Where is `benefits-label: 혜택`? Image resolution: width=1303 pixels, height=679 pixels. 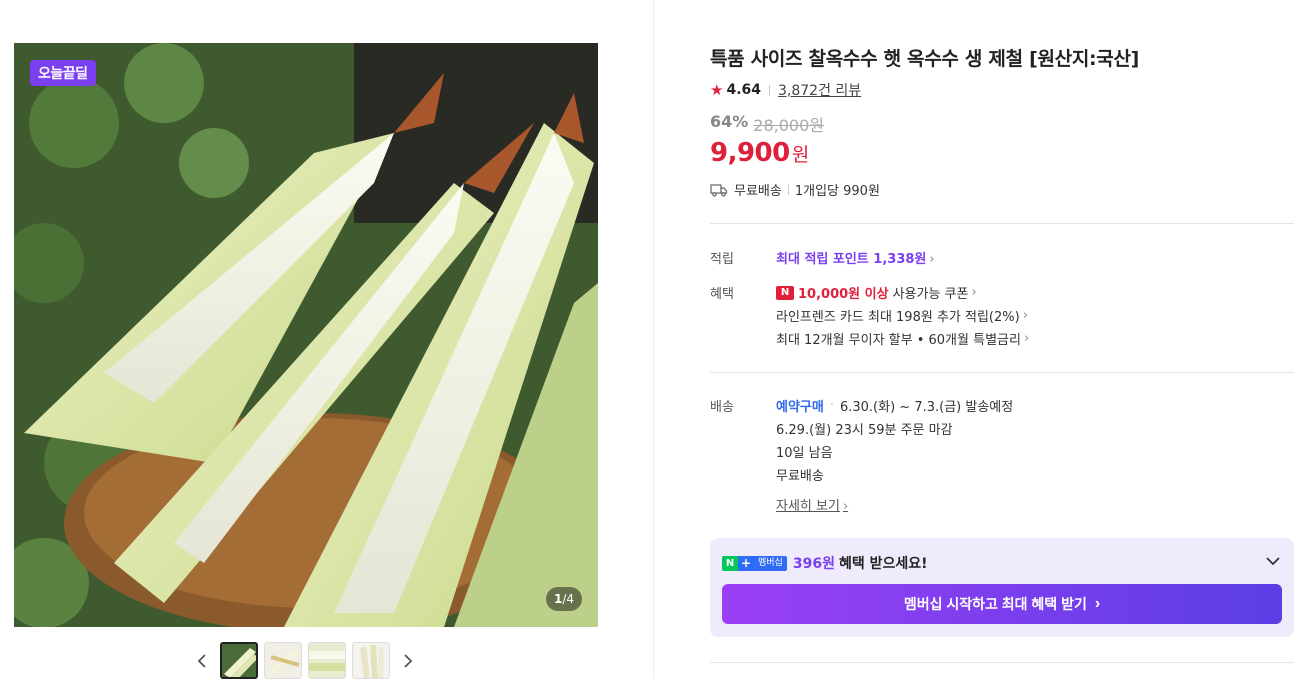 benefits-label: 혜택 is located at coordinates (722, 294).